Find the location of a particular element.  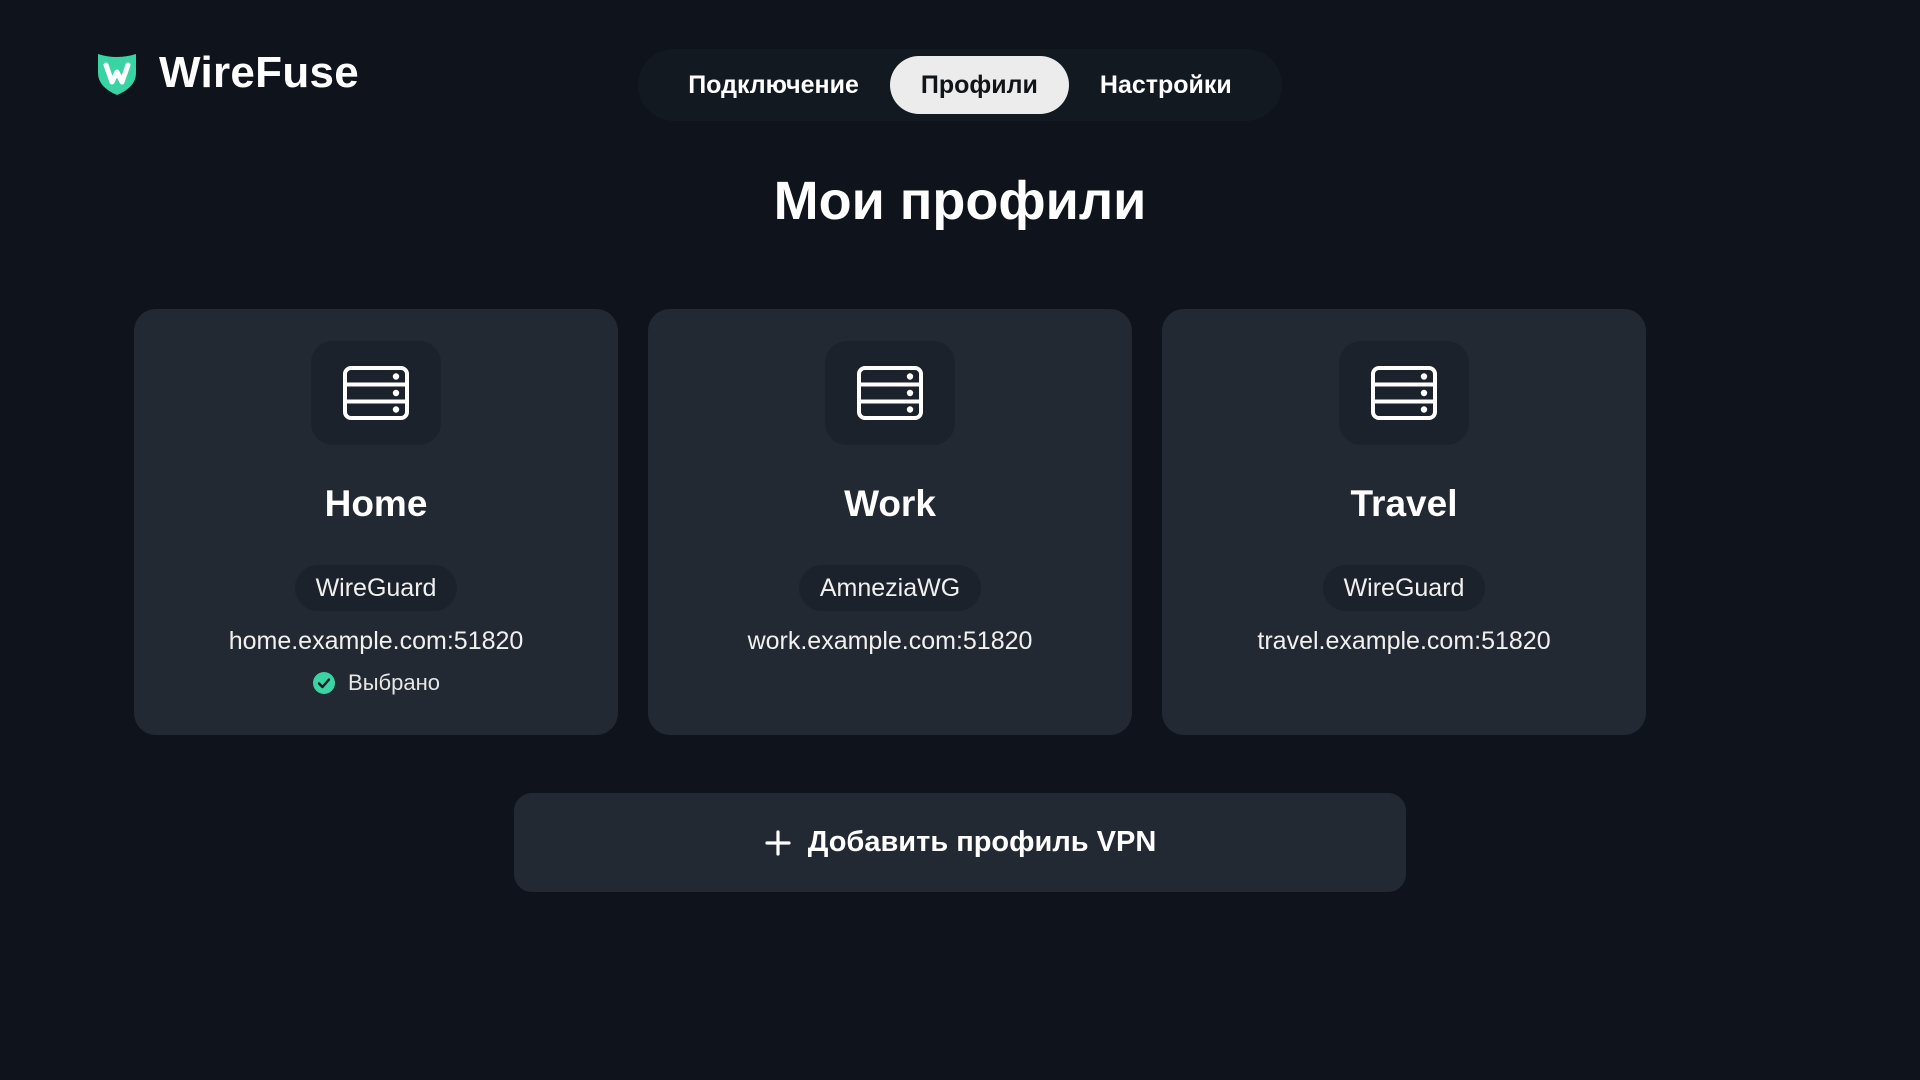

profile-name: Work is located at coordinates (890, 503).